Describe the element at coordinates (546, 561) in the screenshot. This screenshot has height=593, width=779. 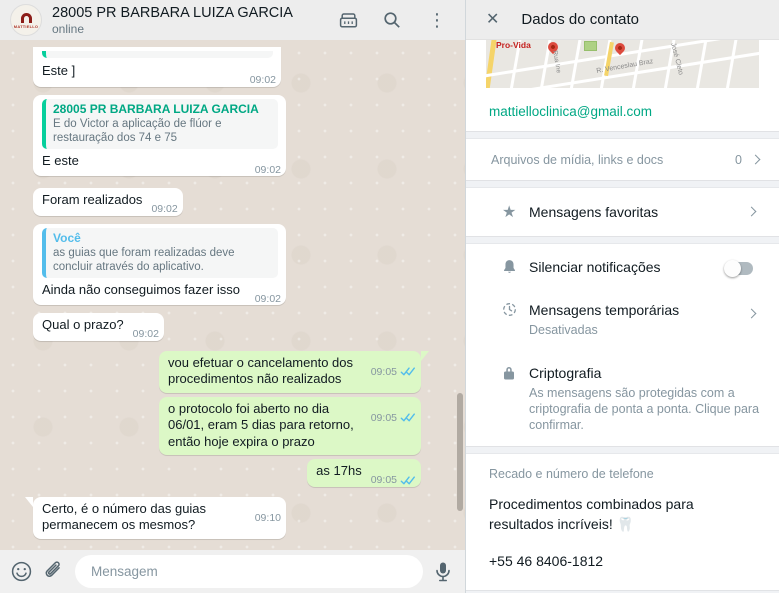
I see `business-phone-number: +55 46 8406-1812` at that location.